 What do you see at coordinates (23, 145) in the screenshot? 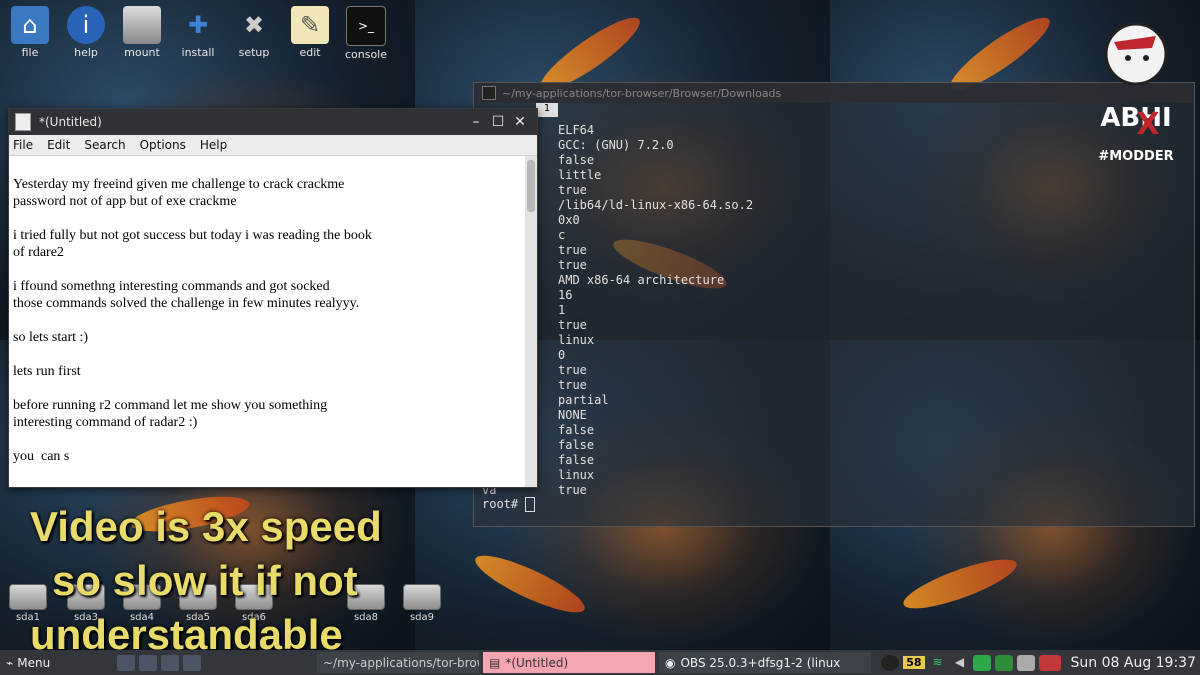
I see `menu-file: File` at bounding box center [23, 145].